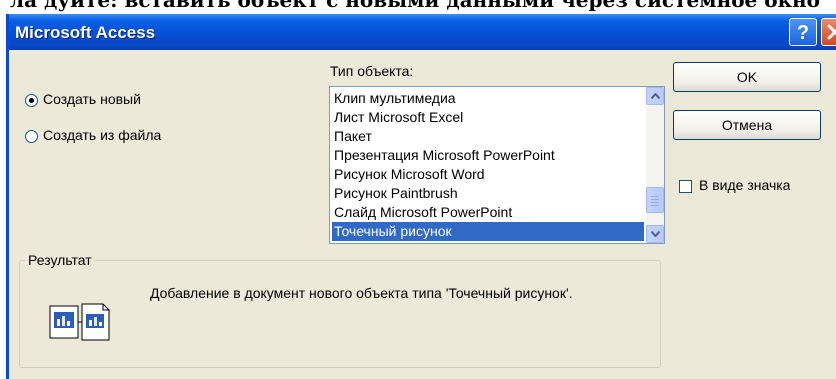 Image resolution: width=836 pixels, height=379 pixels. I want to click on list-item: Клип мультимедиа, so click(488, 98).